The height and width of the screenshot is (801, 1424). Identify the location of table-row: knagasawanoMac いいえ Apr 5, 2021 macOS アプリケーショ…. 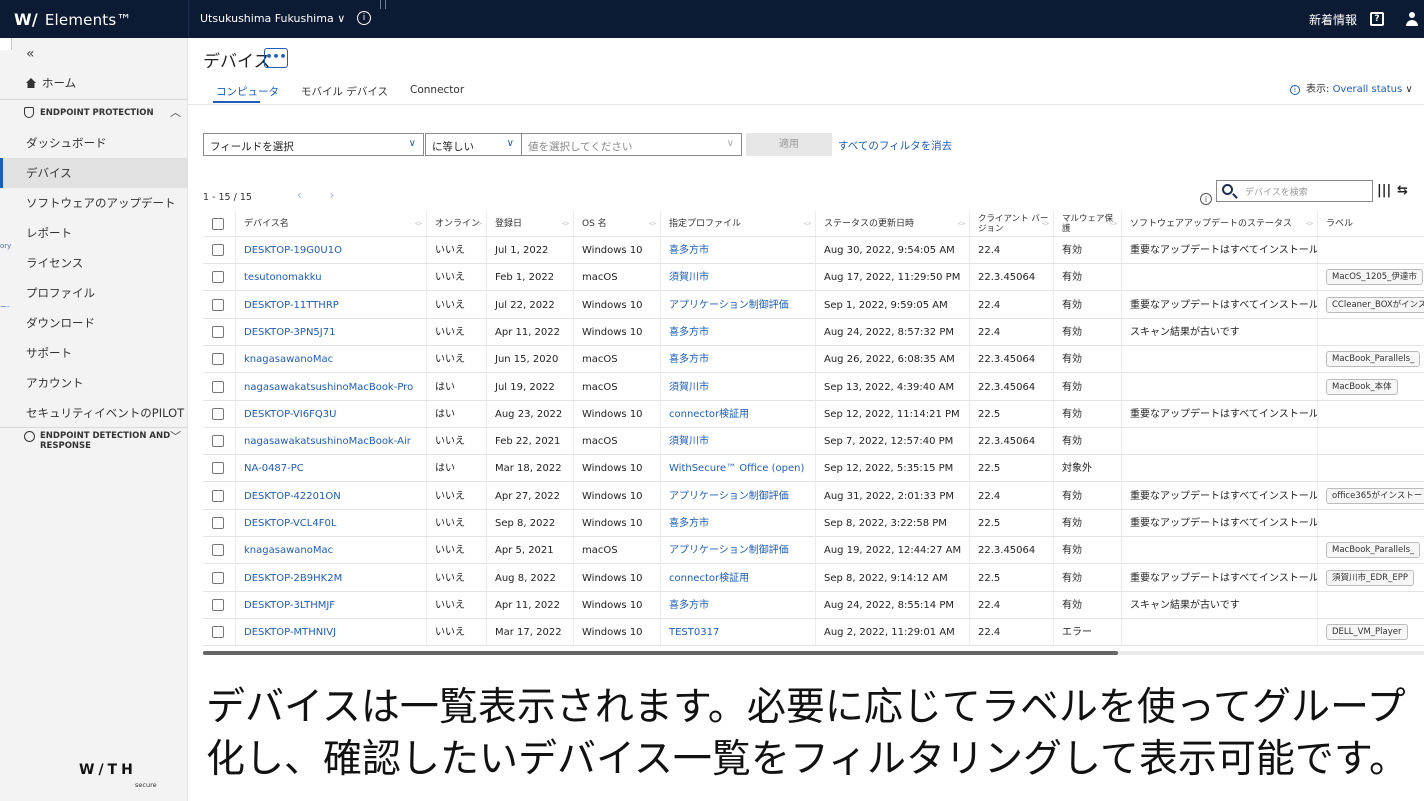
(813, 551).